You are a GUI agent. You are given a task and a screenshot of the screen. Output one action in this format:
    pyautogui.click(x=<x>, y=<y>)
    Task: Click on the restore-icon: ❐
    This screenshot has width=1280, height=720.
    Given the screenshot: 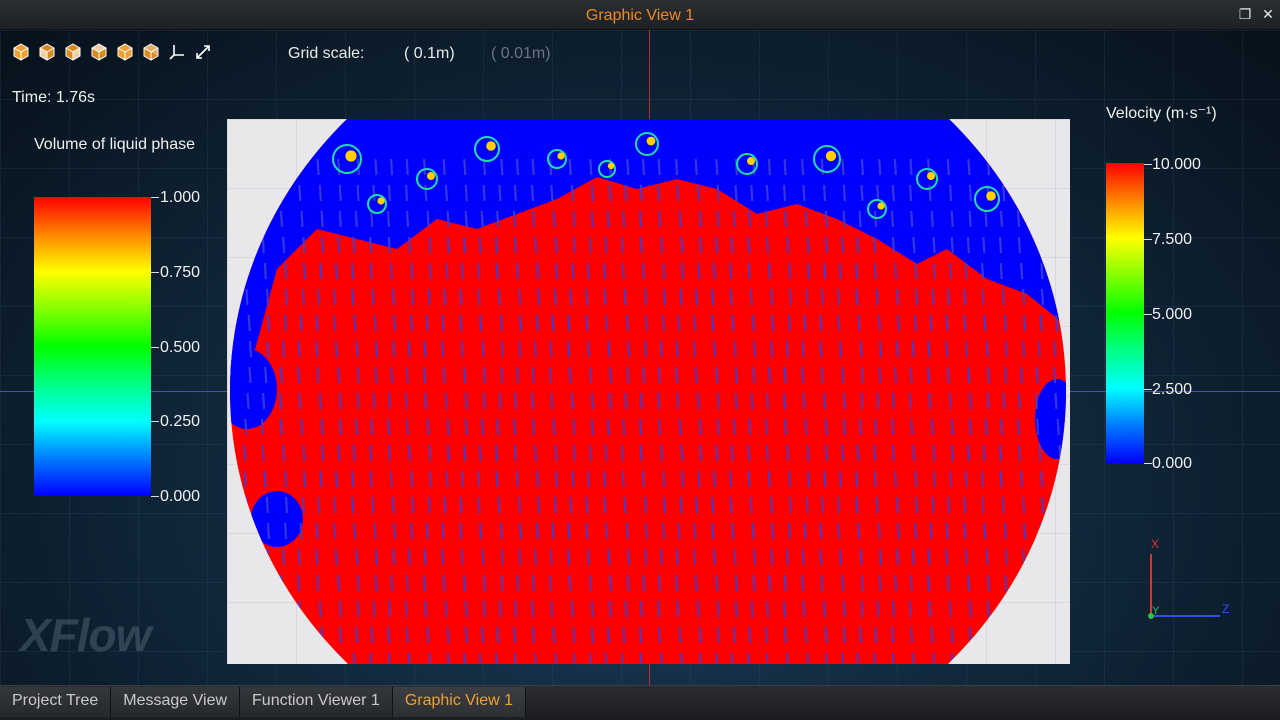 What is the action you would take?
    pyautogui.click(x=1245, y=14)
    